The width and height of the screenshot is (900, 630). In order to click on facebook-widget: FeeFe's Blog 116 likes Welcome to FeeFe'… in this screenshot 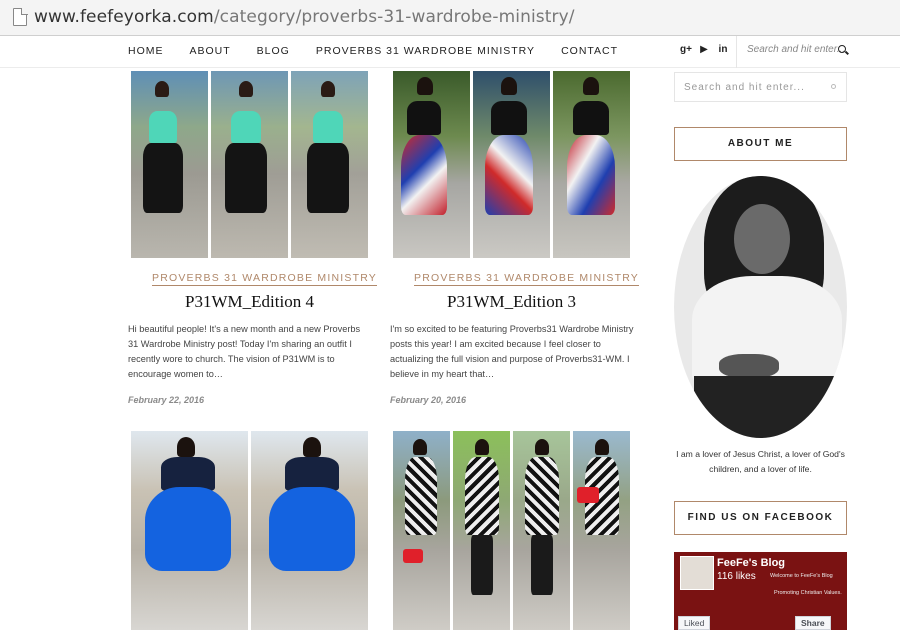, I will do `click(760, 591)`.